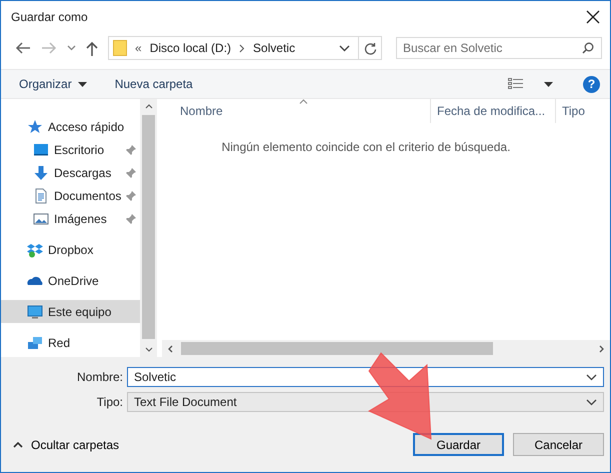  Describe the element at coordinates (274, 48) in the screenshot. I see `breadcrumb: Solvetic` at that location.